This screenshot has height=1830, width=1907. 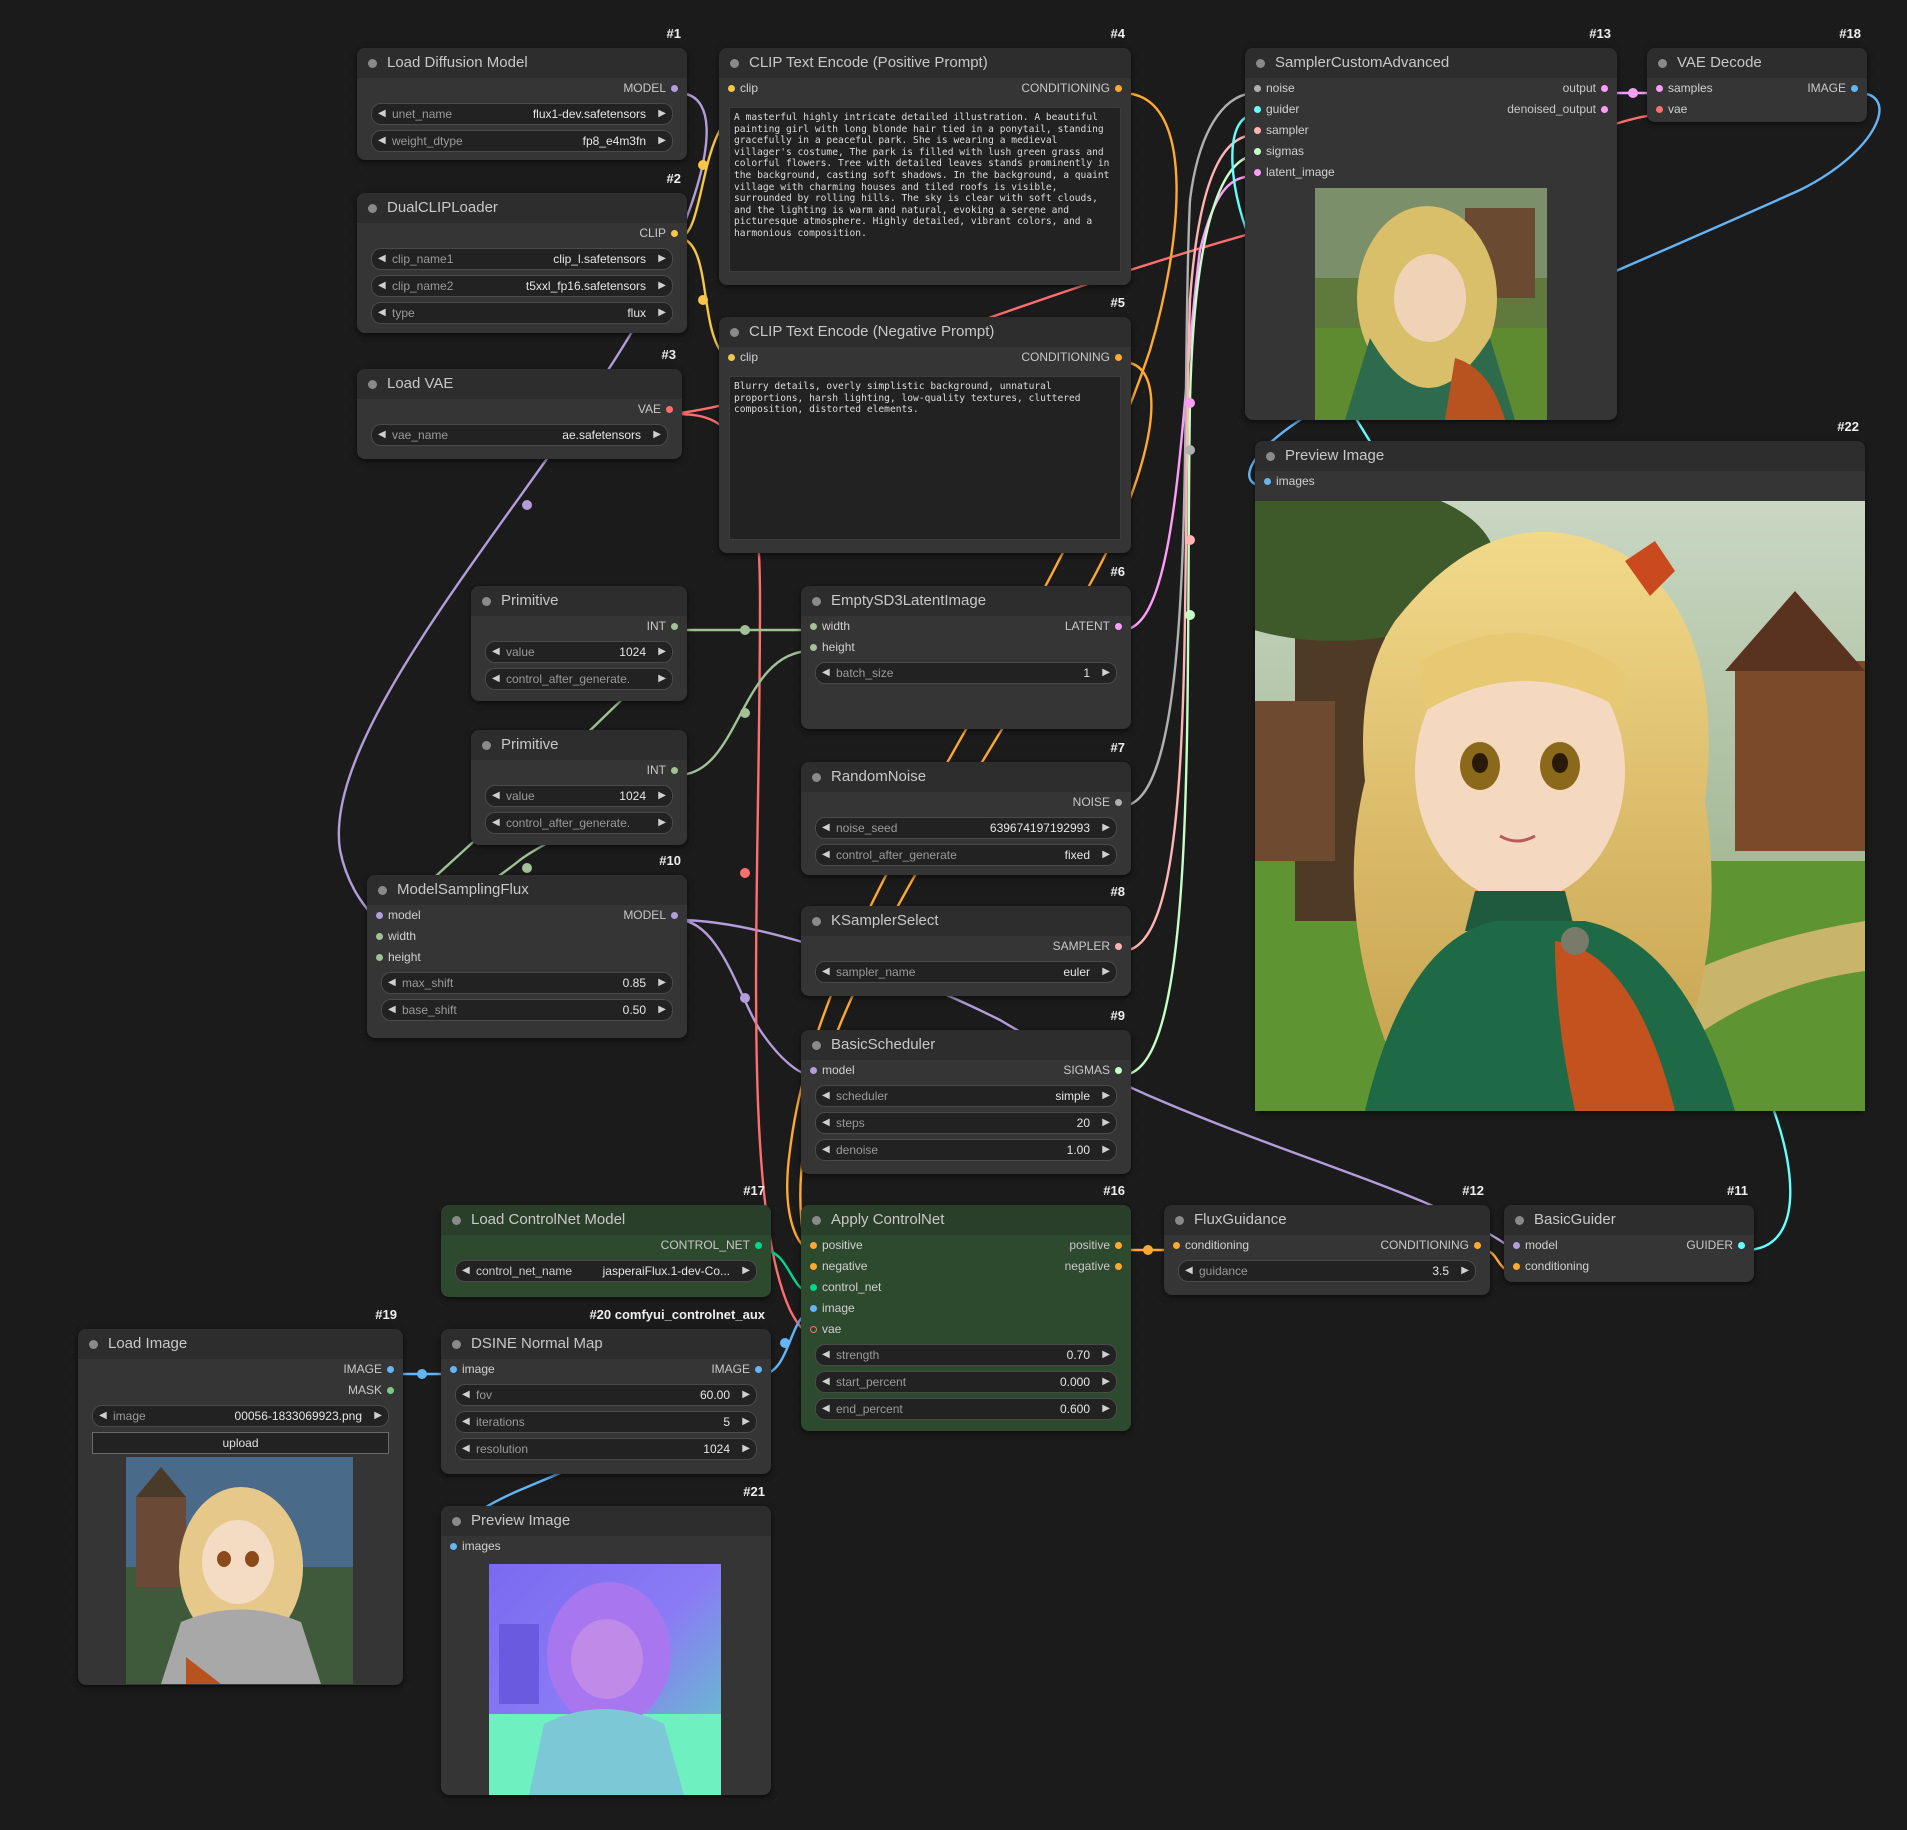 What do you see at coordinates (522, 259) in the screenshot?
I see `widget-clip-name1: ◀ clip_name1 clip_l.safetensors ▶` at bounding box center [522, 259].